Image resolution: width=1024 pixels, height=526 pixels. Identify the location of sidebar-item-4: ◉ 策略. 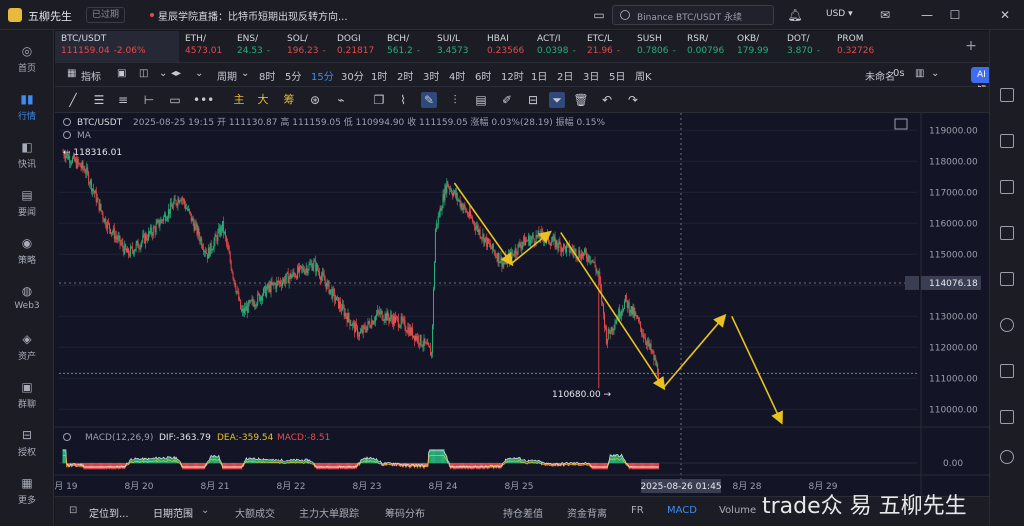
(27, 252).